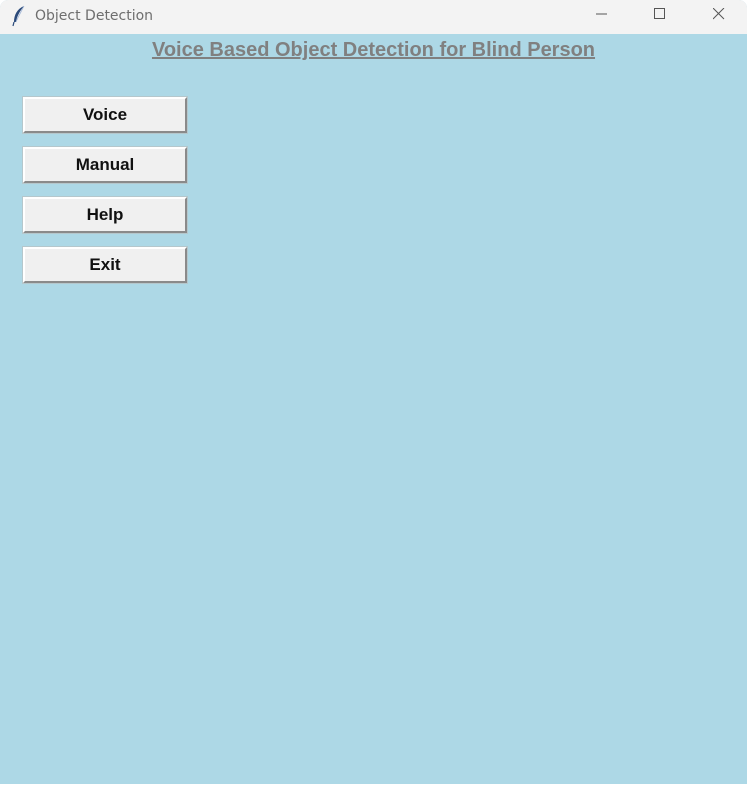 The height and width of the screenshot is (786, 747). Describe the element at coordinates (105, 115) in the screenshot. I see `voice-button: Voice` at that location.